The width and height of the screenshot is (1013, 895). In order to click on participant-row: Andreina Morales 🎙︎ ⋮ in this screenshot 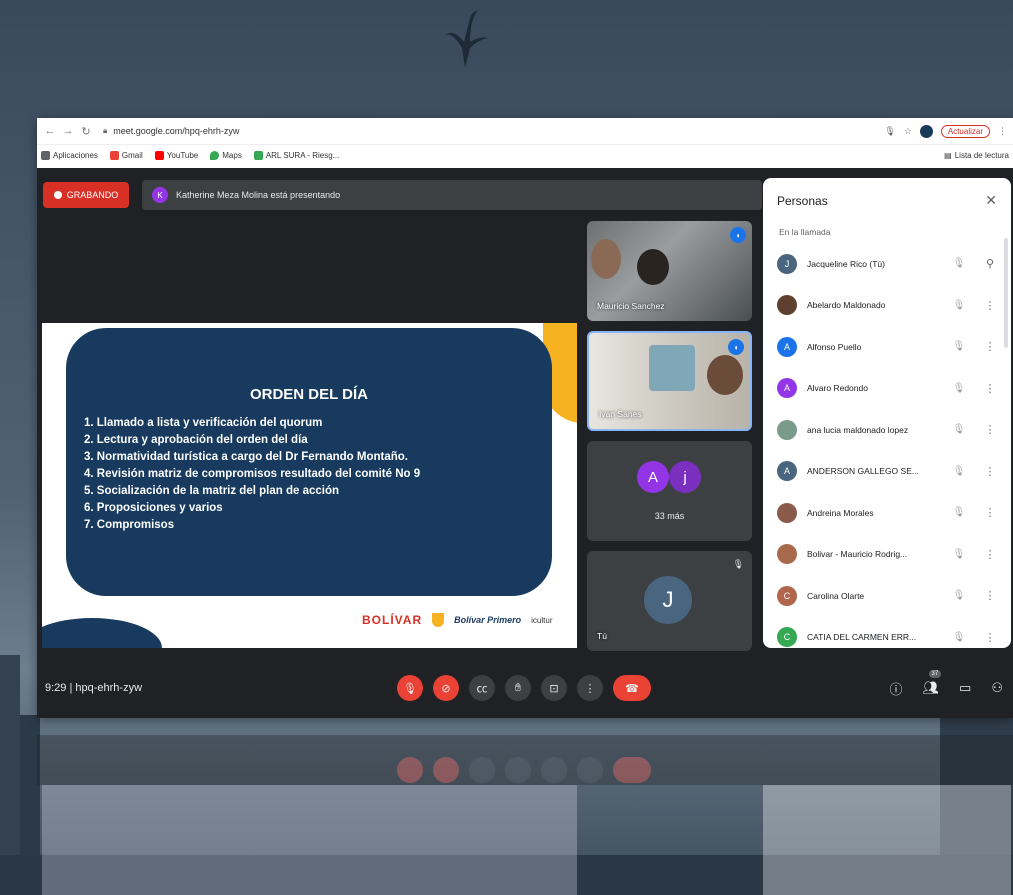, I will do `click(887, 513)`.